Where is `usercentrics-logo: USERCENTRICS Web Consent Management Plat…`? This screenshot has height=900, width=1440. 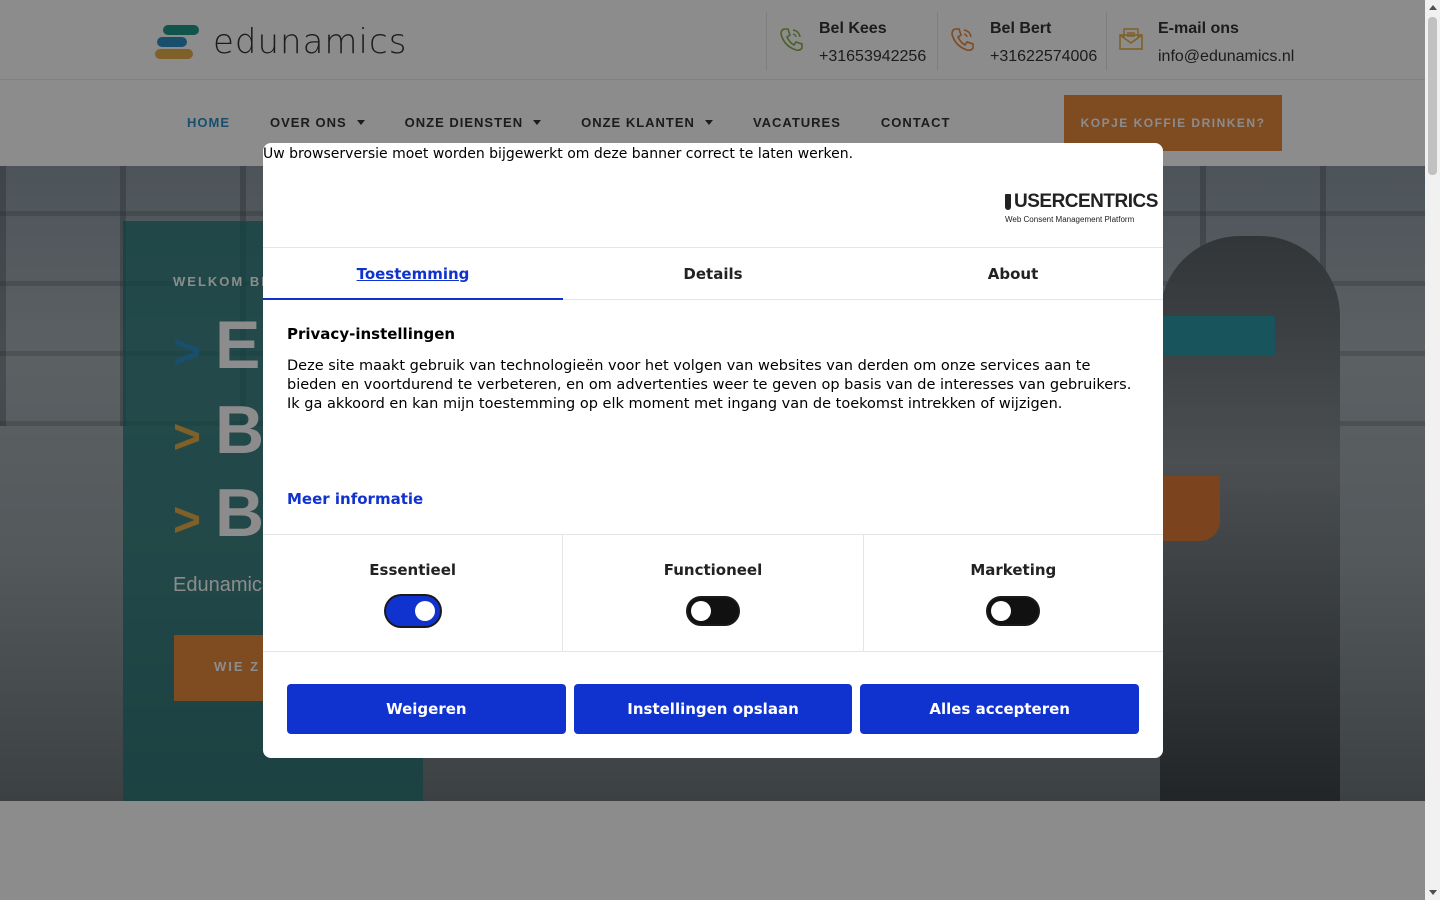 usercentrics-logo: USERCENTRICS Web Consent Management Plat… is located at coordinates (1081, 207).